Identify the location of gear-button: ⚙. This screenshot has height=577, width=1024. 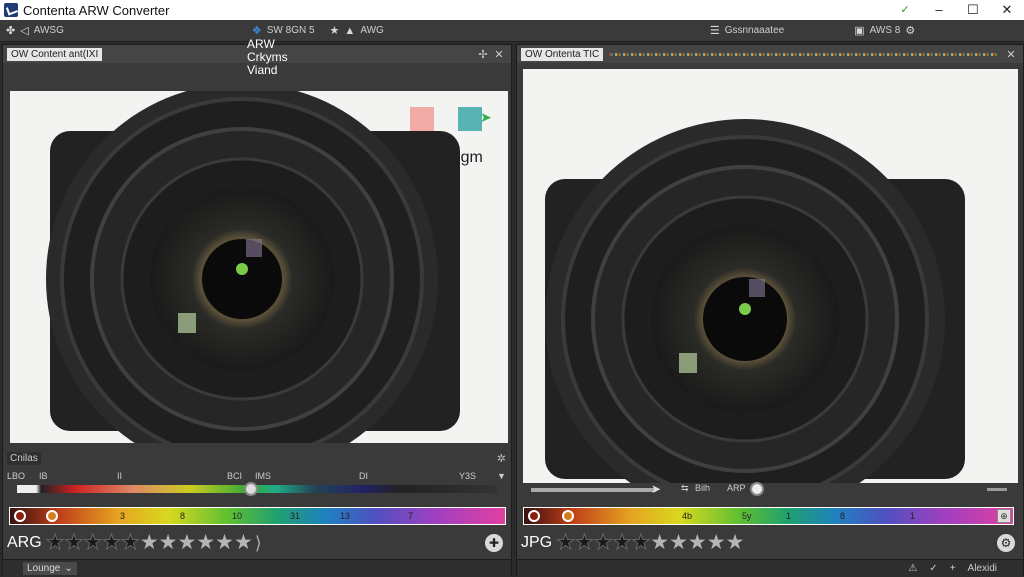
(1006, 543).